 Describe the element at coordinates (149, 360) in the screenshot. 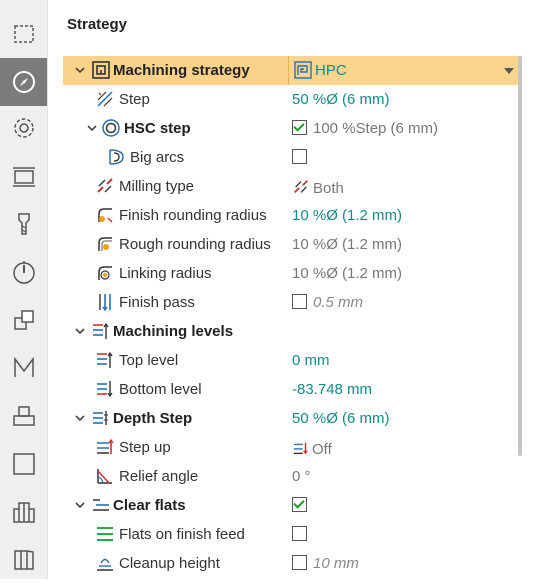

I see `top-level-label: Top level` at that location.